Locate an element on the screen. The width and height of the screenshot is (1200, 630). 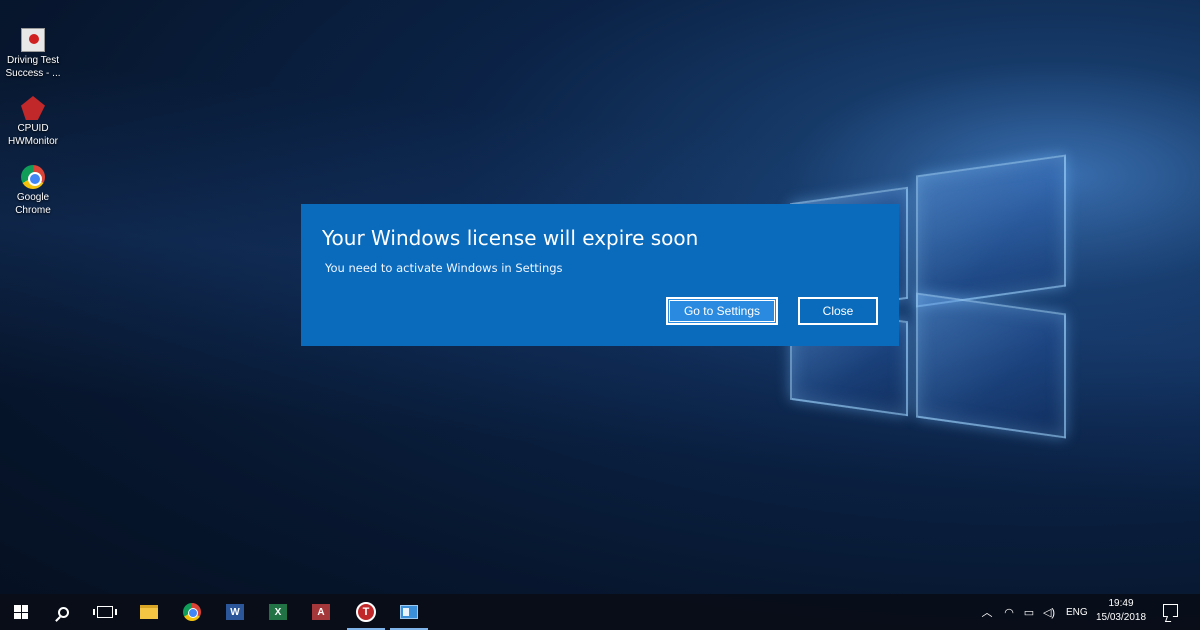
action-center-icon is located at coordinates (1170, 610).